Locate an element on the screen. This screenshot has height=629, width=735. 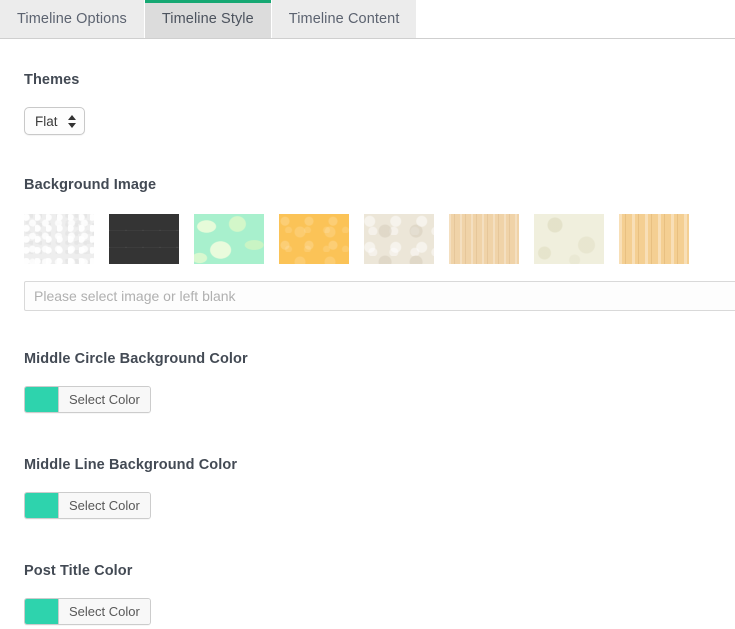
swatch-wood-grain-texture is located at coordinates (654, 239).